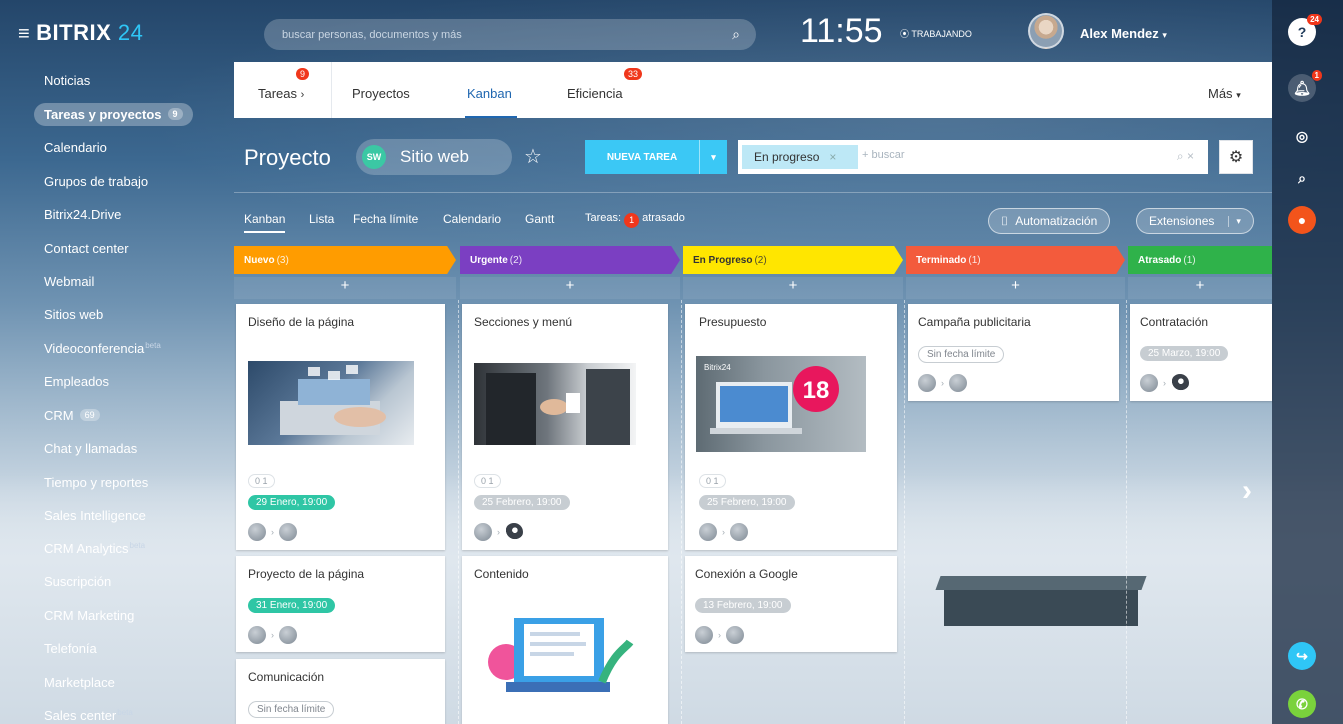 This screenshot has height=724, width=1343. What do you see at coordinates (89, 615) in the screenshot?
I see `sidebar-item-crm-marketing: CRM Marketing` at bounding box center [89, 615].